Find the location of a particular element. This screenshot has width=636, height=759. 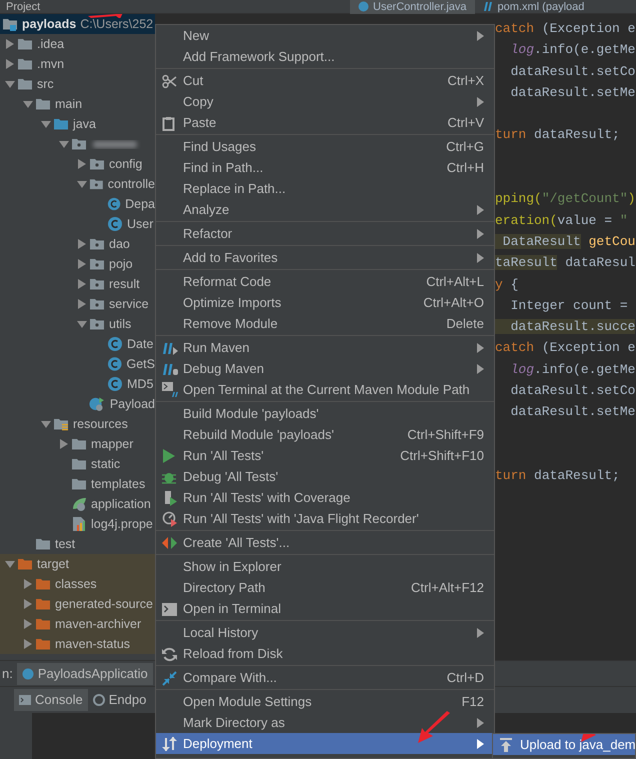

tree-row: test is located at coordinates (77, 544).